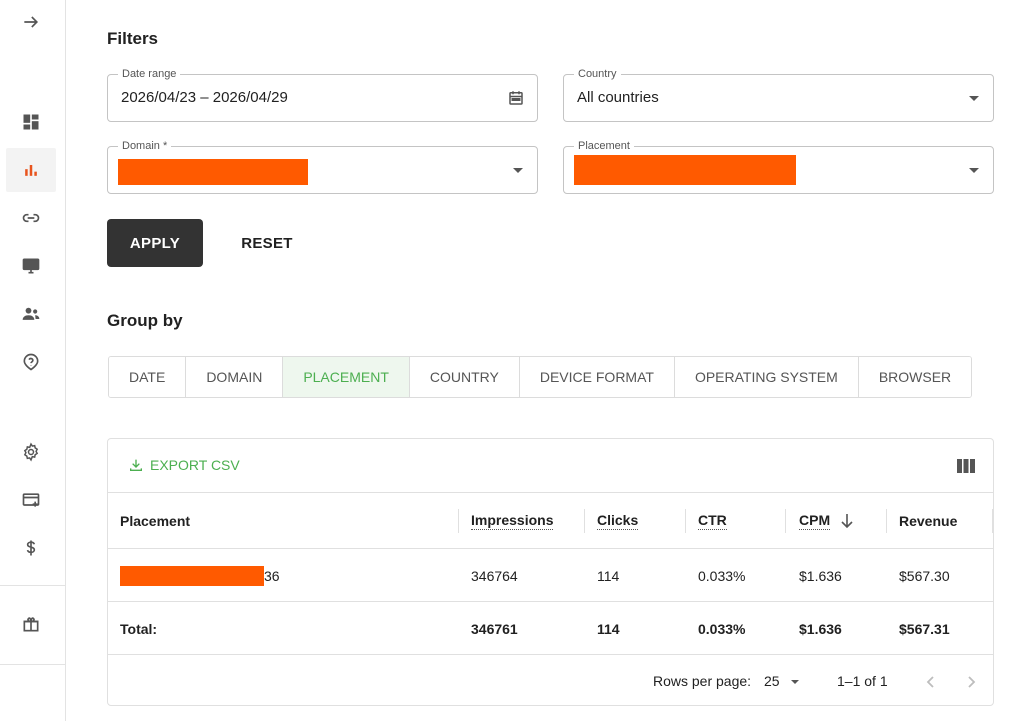 This screenshot has width=1024, height=721. What do you see at coordinates (702, 681) in the screenshot?
I see `rows-per-page-label: Rows per page:` at bounding box center [702, 681].